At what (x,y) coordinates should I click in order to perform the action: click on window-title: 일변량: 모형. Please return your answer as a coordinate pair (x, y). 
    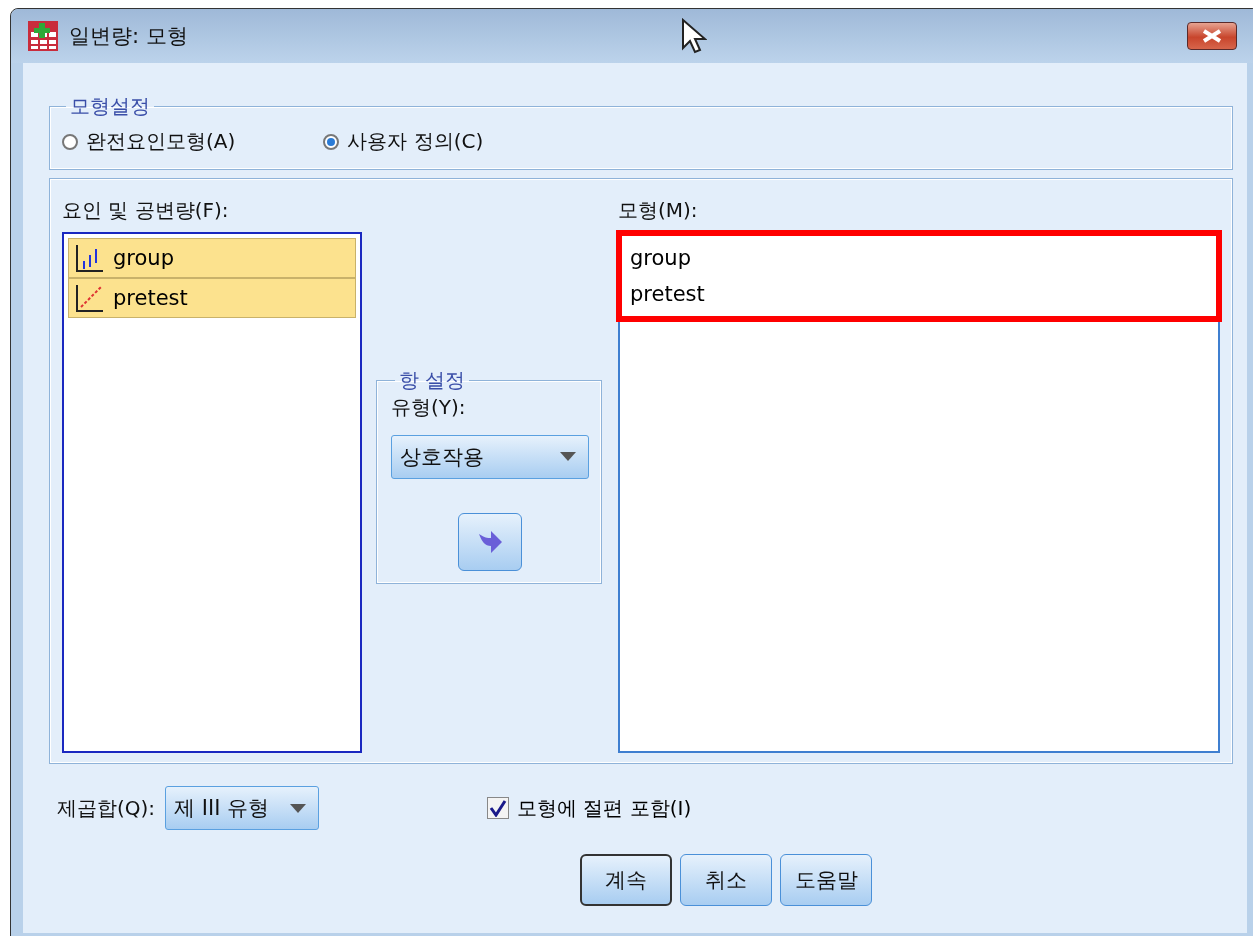
    Looking at the image, I should click on (129, 36).